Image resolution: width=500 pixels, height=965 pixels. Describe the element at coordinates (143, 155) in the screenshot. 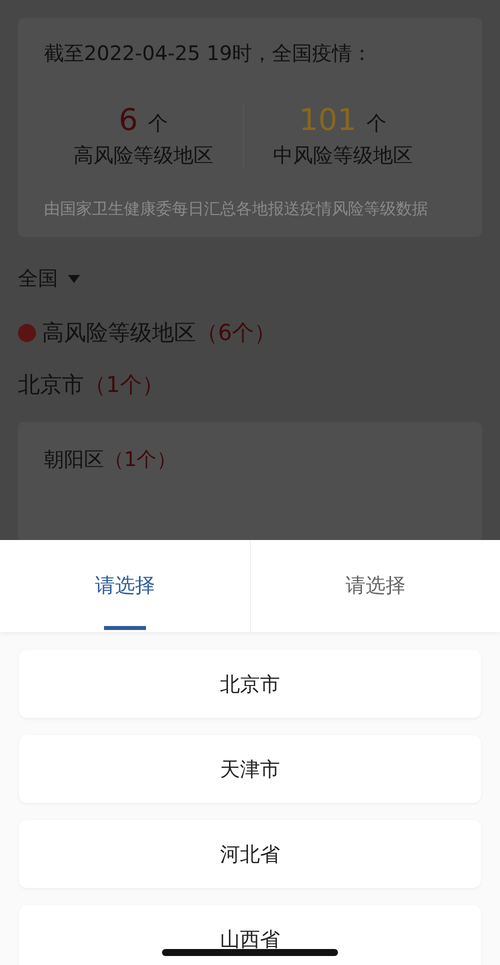

I see `stat-label: 高风险等级地区` at that location.